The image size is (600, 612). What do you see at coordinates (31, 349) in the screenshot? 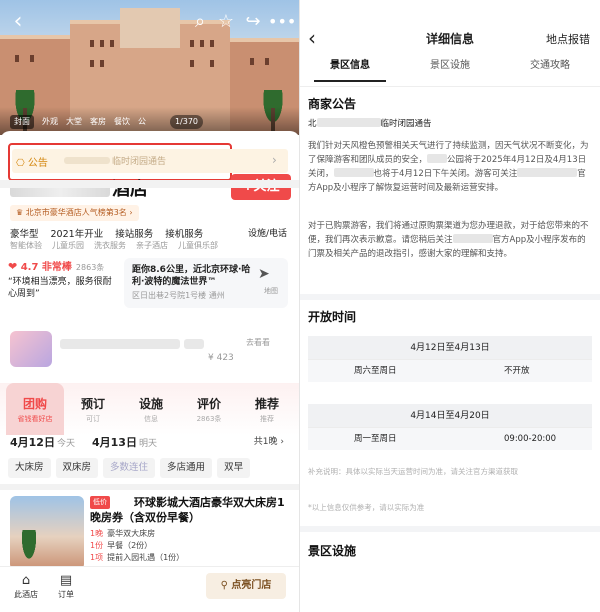
I see `promo-avatar` at bounding box center [31, 349].